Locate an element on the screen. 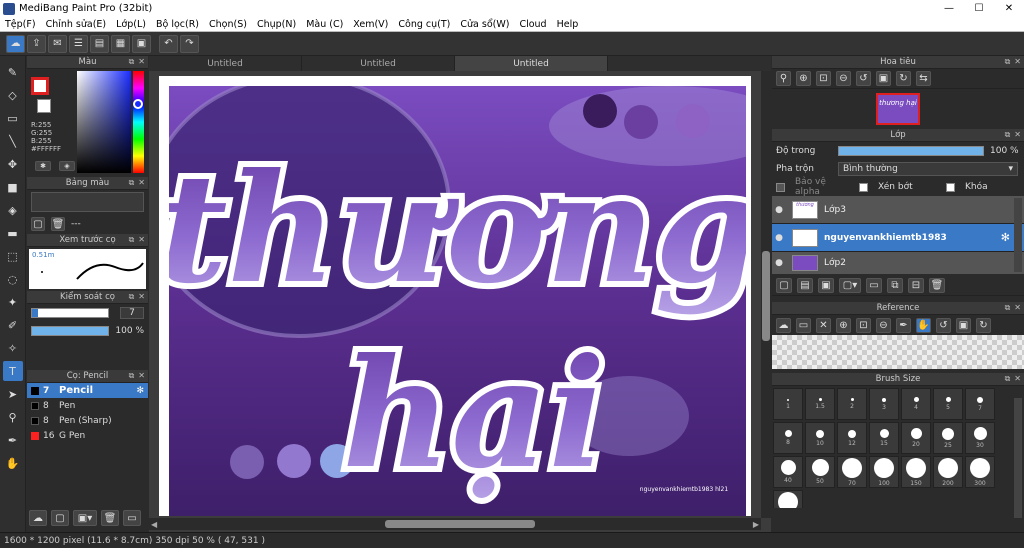 This screenshot has height=548, width=1024. brush-size-cell: 1 is located at coordinates (788, 404).